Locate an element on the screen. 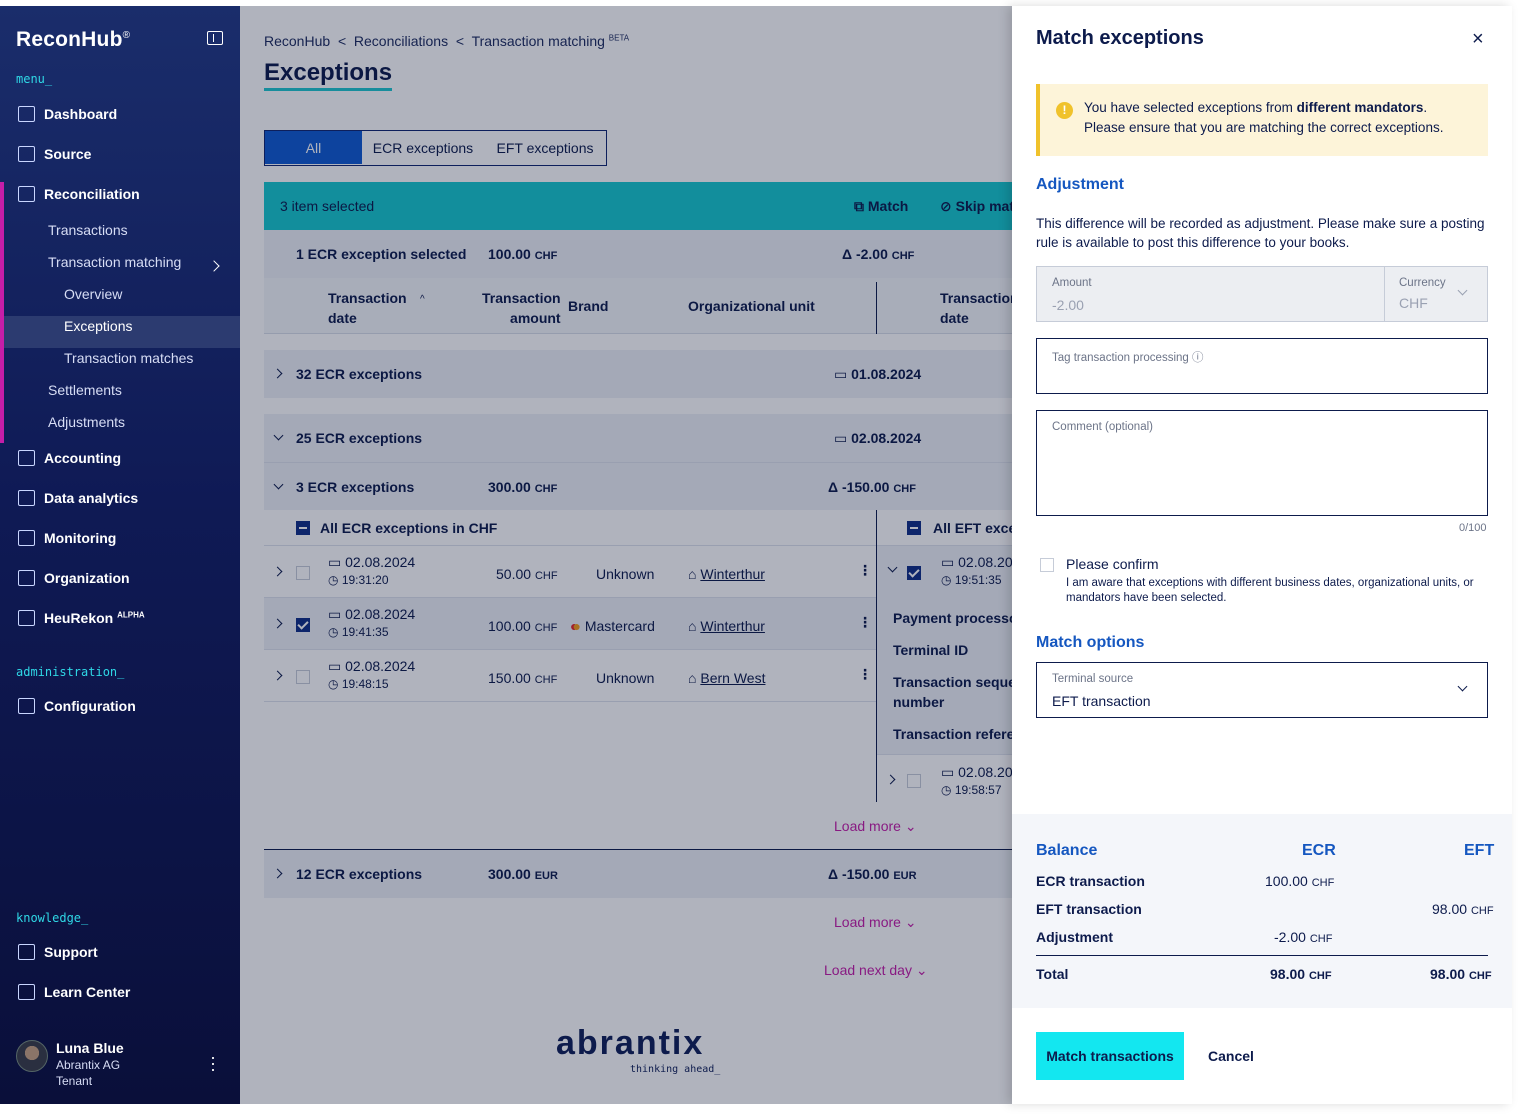 The height and width of the screenshot is (1114, 1520). chart-icon is located at coordinates (26, 498).